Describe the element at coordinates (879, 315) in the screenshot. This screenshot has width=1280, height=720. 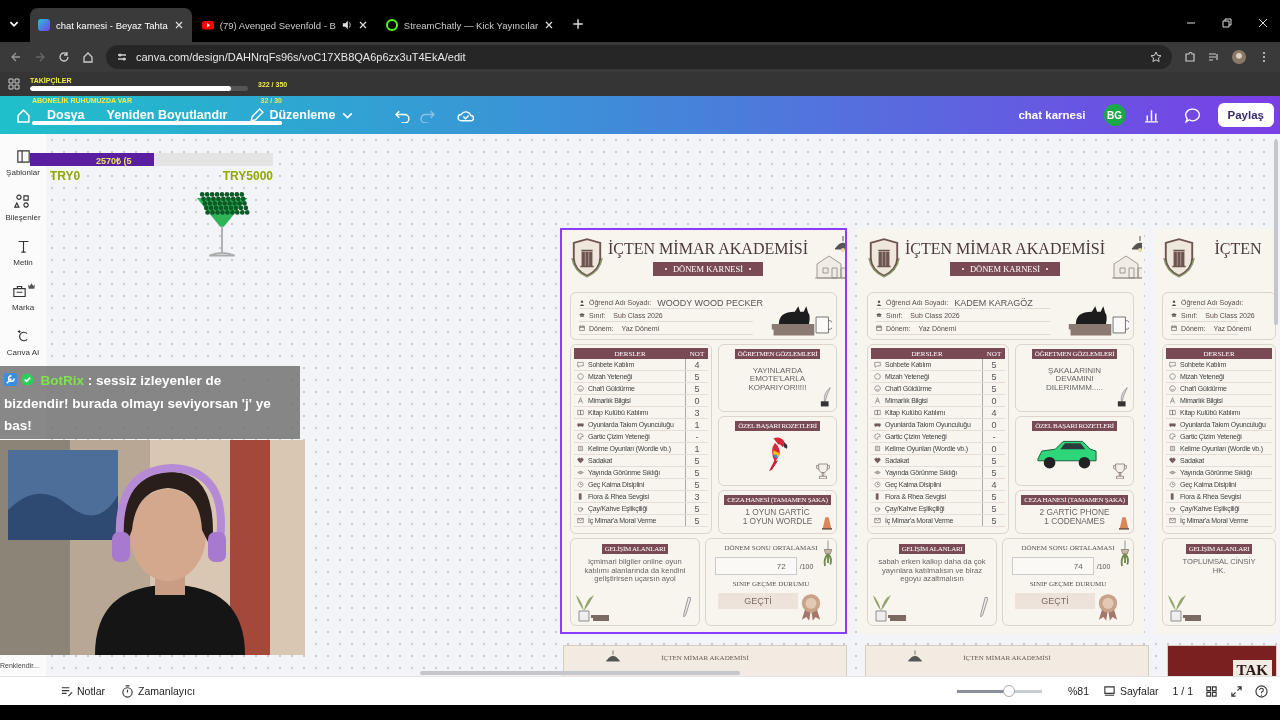
I see `cap-icon` at that location.